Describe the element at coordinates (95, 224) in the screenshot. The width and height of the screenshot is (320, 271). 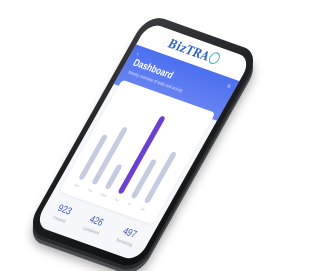
I see `stat-completed: 426 Completed` at that location.